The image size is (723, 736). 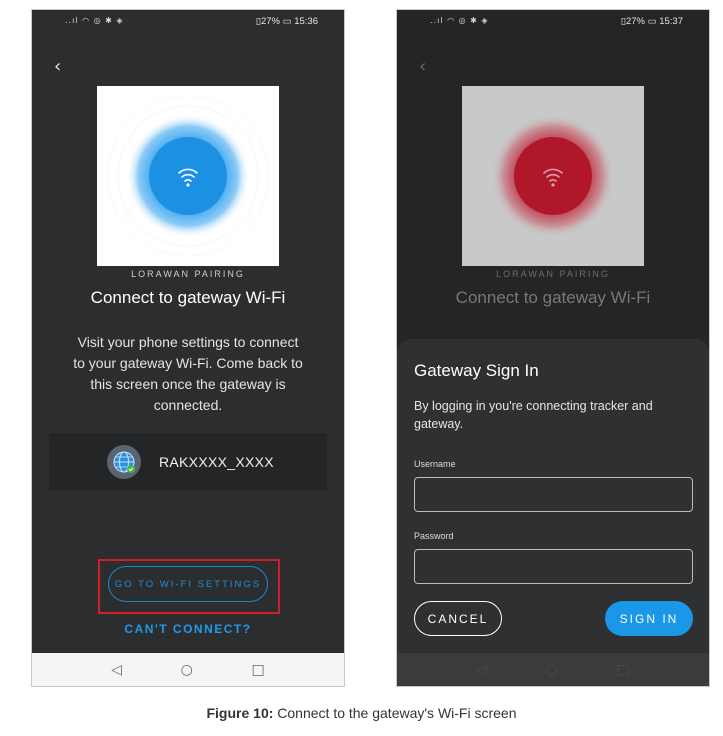 I want to click on status-battery-time: ▯27% ▭ 15:37, so click(x=651, y=21).